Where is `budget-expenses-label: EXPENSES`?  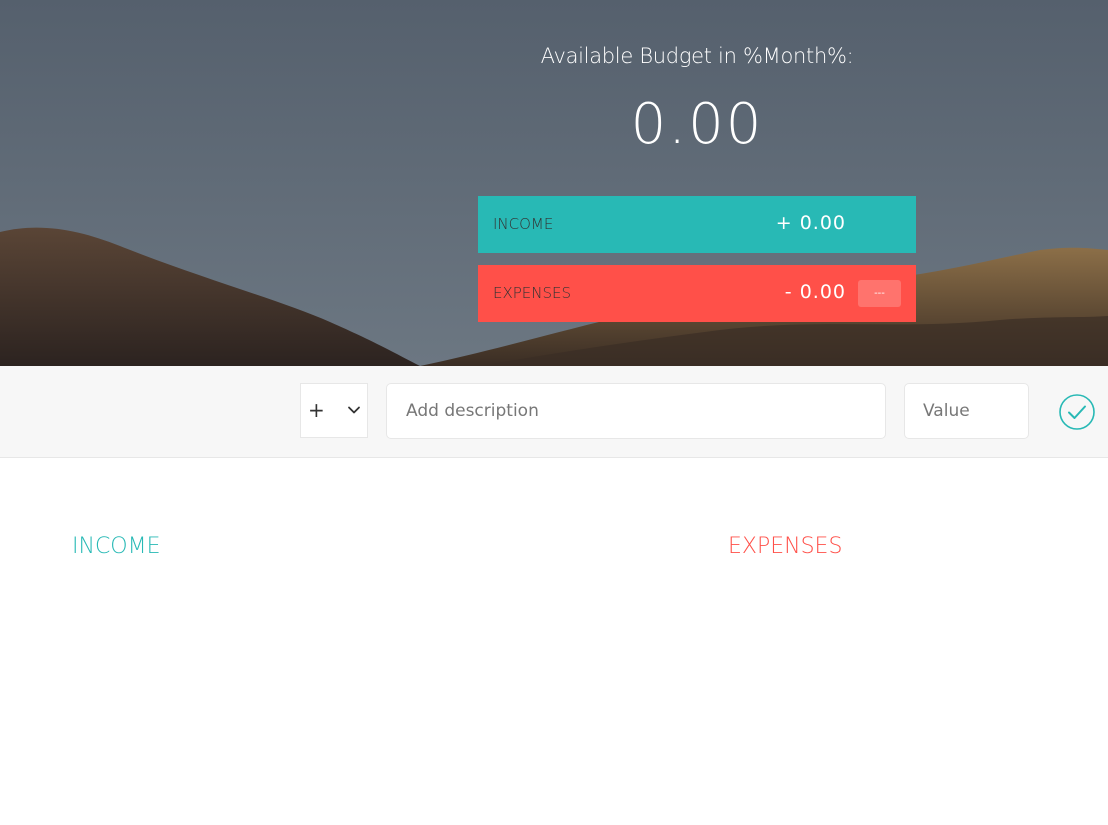 budget-expenses-label: EXPENSES is located at coordinates (532, 293).